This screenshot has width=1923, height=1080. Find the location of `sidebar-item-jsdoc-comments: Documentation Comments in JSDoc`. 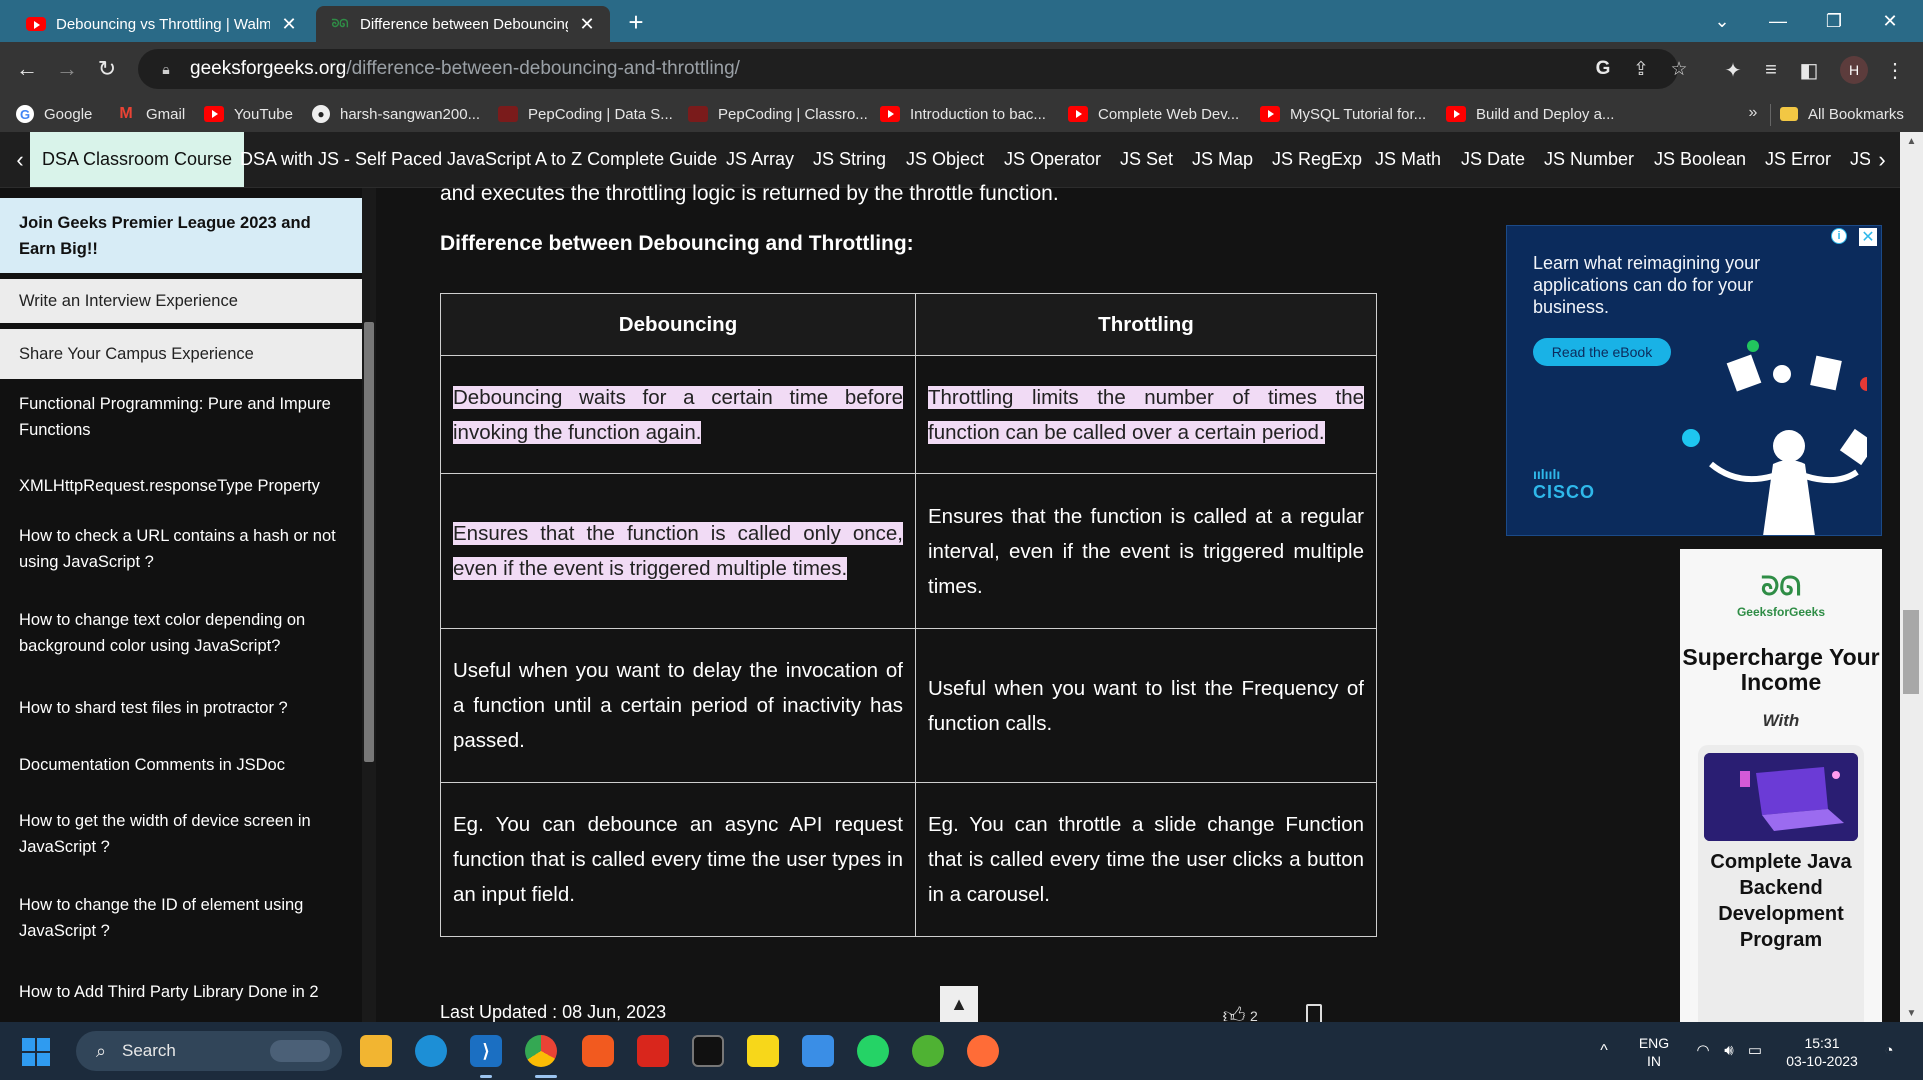

sidebar-item-jsdoc-comments: Documentation Comments in JSDoc is located at coordinates (181, 765).